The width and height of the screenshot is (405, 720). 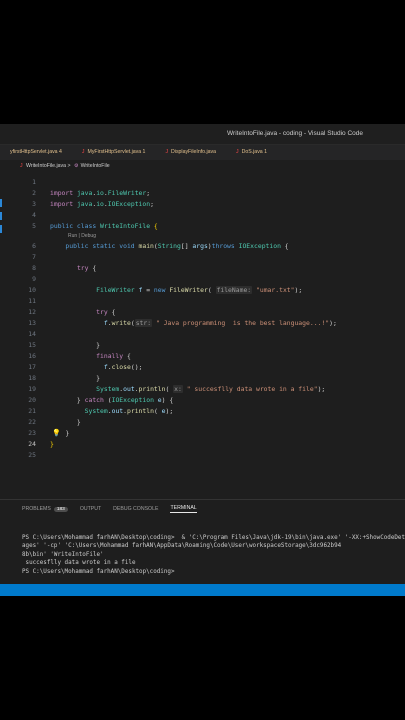 What do you see at coordinates (34, 279) in the screenshot?
I see `line-number: 9` at bounding box center [34, 279].